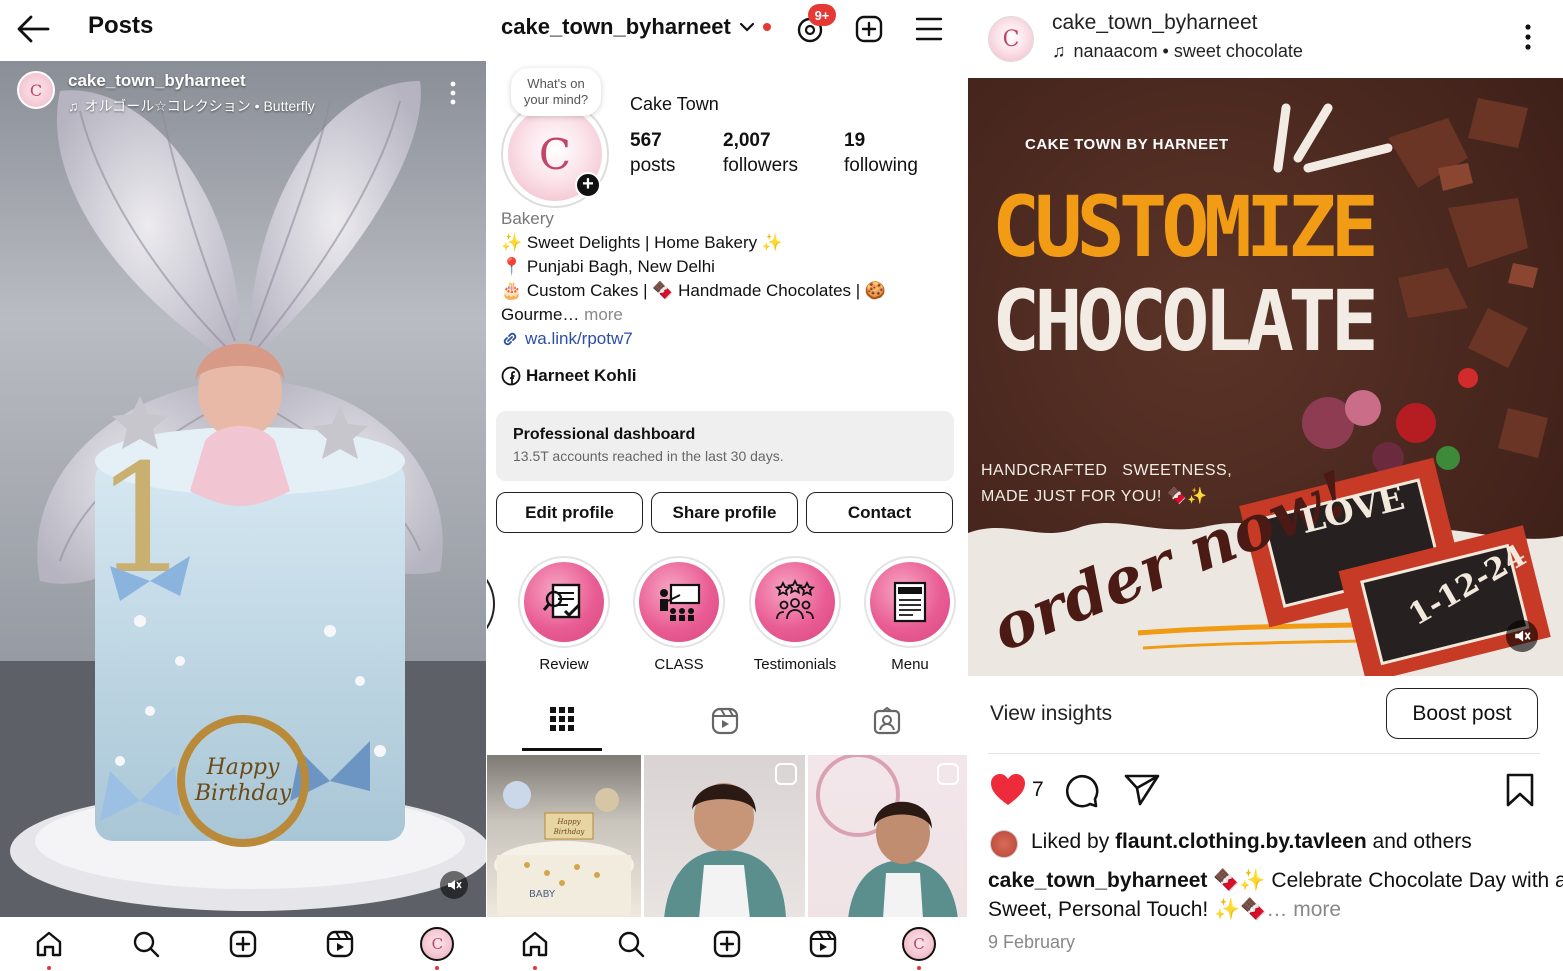  I want to click on chevron-down-icon, so click(746, 27).